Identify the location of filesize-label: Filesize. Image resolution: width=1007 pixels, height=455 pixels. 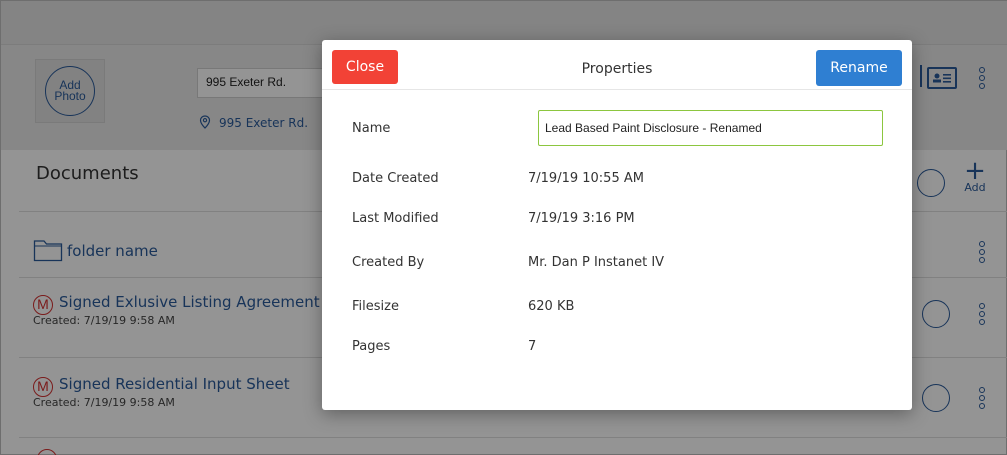
(375, 306).